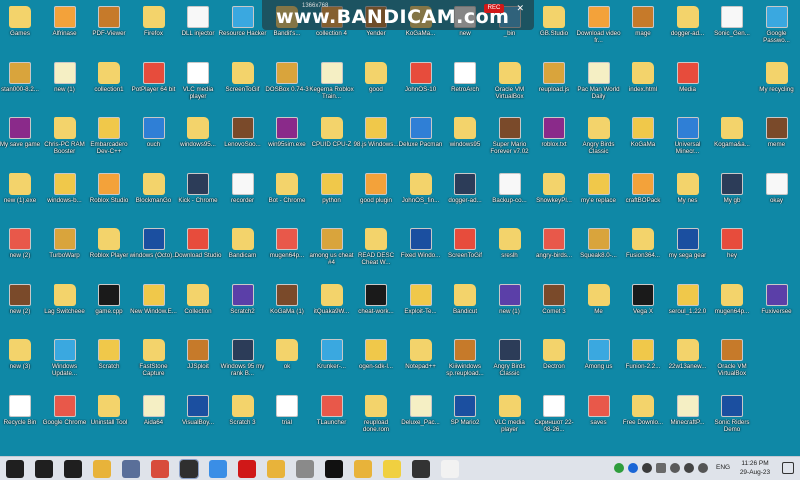 This screenshot has height=480, width=800. Describe the element at coordinates (332, 194) in the screenshot. I see `desktop-icon: python` at that location.